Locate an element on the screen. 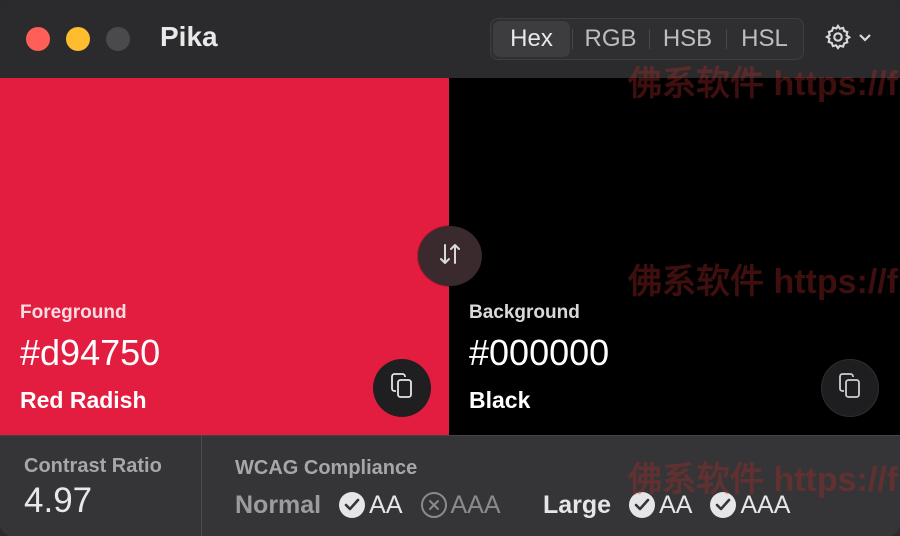 The height and width of the screenshot is (536, 900). swap-colors-button is located at coordinates (450, 256).